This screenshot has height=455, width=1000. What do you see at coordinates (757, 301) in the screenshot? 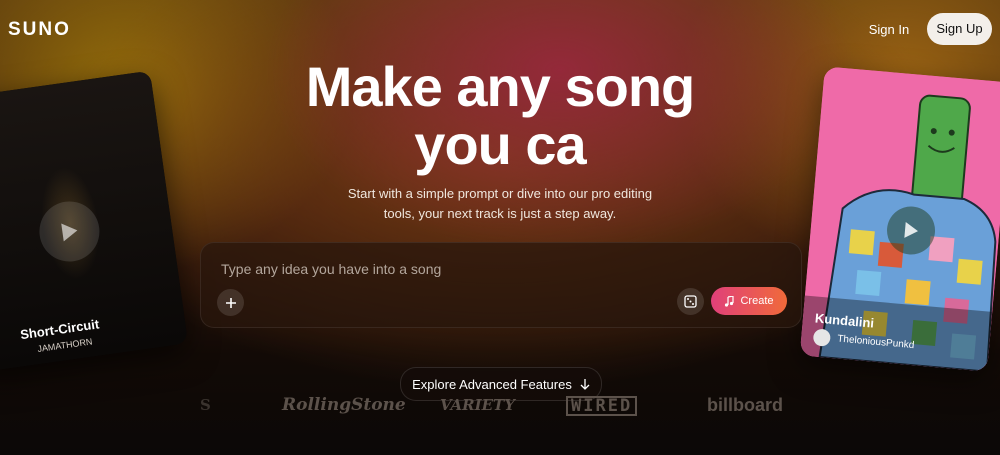
I see `create-button-label: Create` at bounding box center [757, 301].